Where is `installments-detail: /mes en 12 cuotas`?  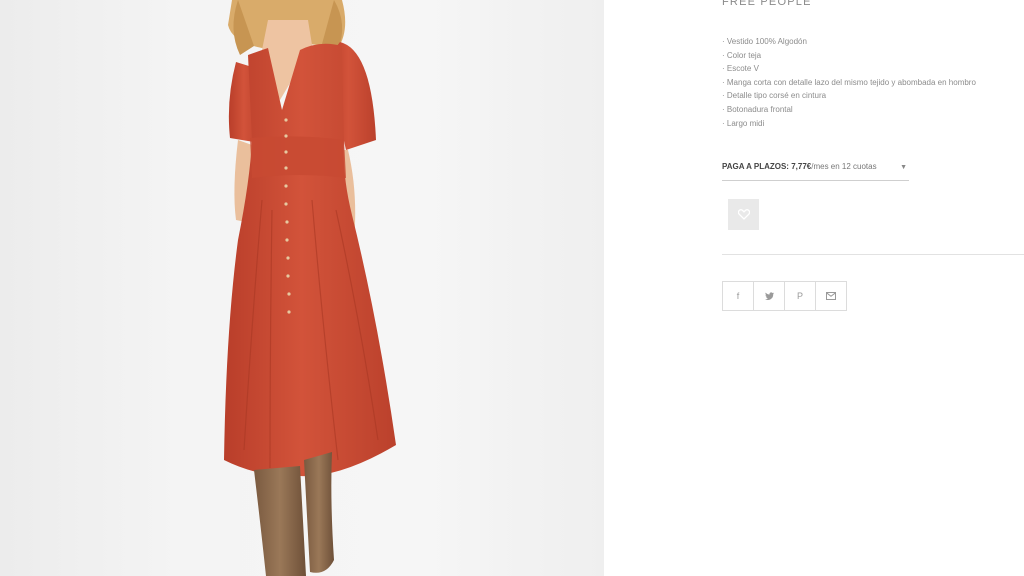 installments-detail: /mes en 12 cuotas is located at coordinates (844, 166).